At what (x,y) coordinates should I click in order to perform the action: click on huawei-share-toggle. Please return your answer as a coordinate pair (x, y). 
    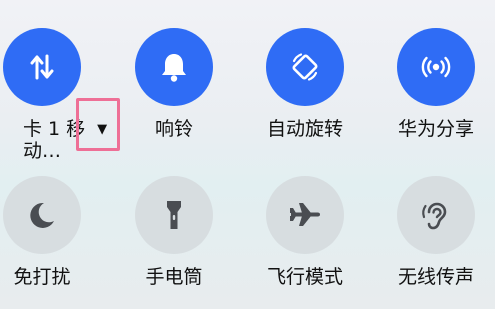
    Looking at the image, I should click on (436, 67).